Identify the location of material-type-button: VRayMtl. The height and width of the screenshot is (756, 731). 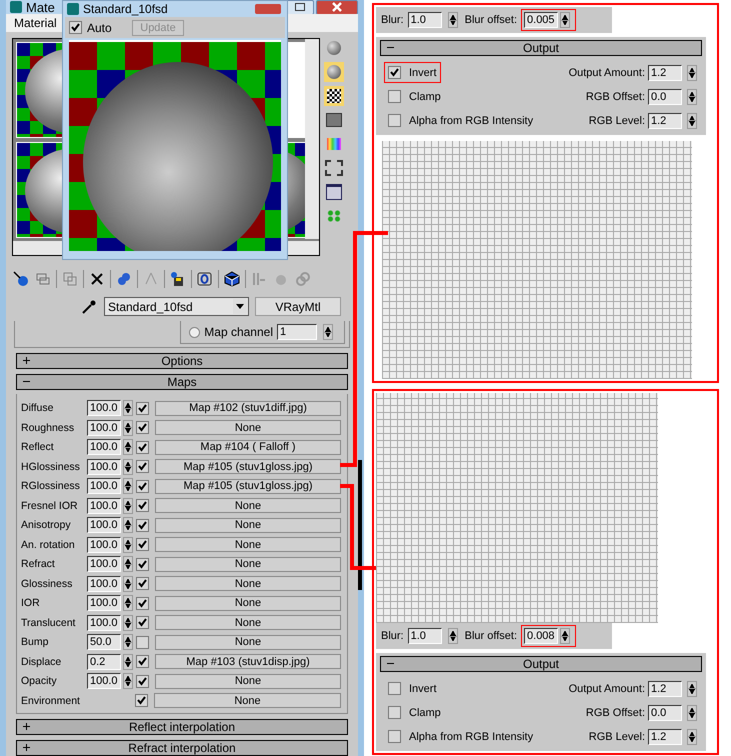
(298, 306).